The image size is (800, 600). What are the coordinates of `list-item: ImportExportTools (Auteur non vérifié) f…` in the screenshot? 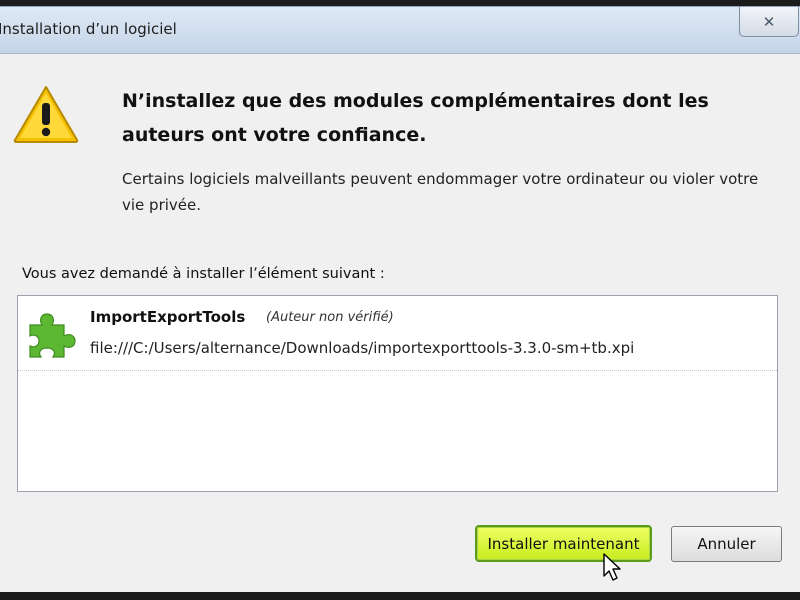 It's located at (397, 333).